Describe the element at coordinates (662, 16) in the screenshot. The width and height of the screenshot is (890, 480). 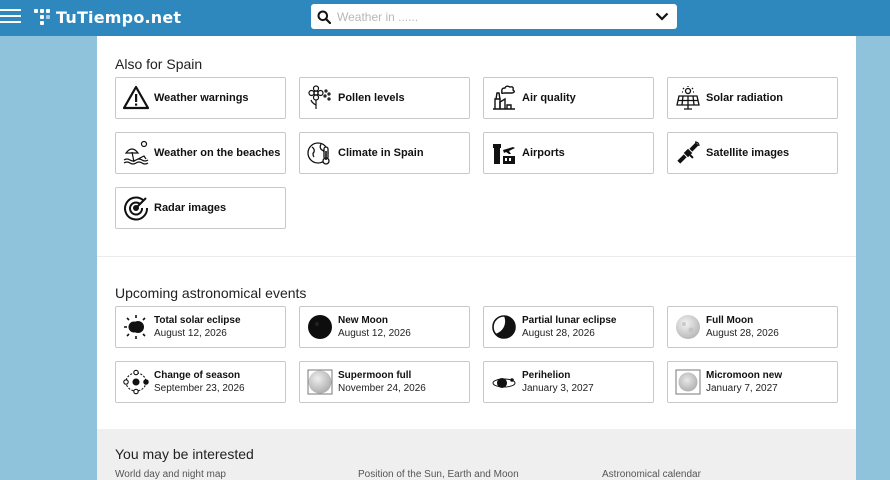
I see `chevron-down-icon` at that location.